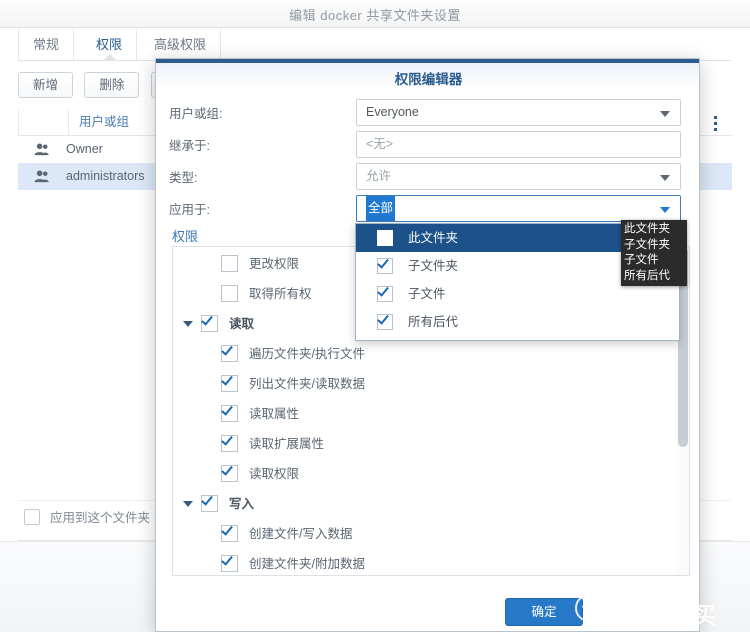 Image resolution: width=750 pixels, height=632 pixels. What do you see at coordinates (433, 238) in the screenshot?
I see `dropdown-option-label: 此文件夹` at bounding box center [433, 238].